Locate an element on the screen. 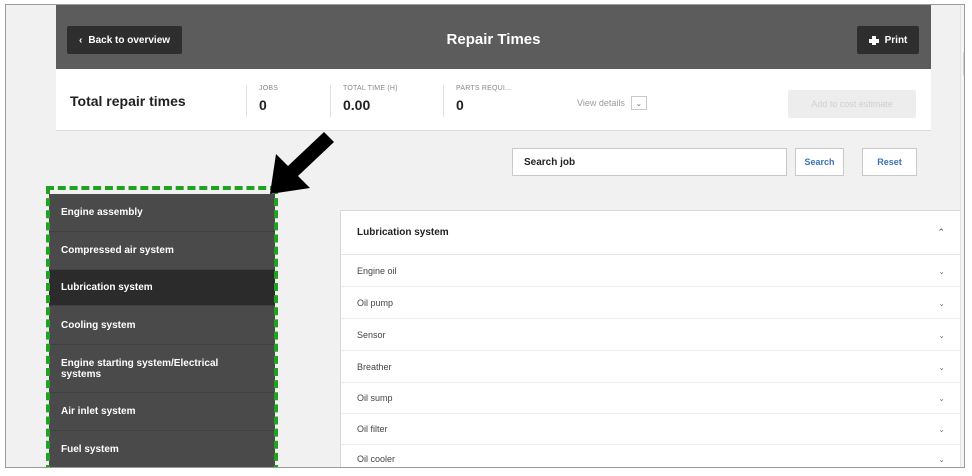 Image resolution: width=972 pixels, height=476 pixels. sidebar-item-fuel-system: Fuel system is located at coordinates (162, 449).